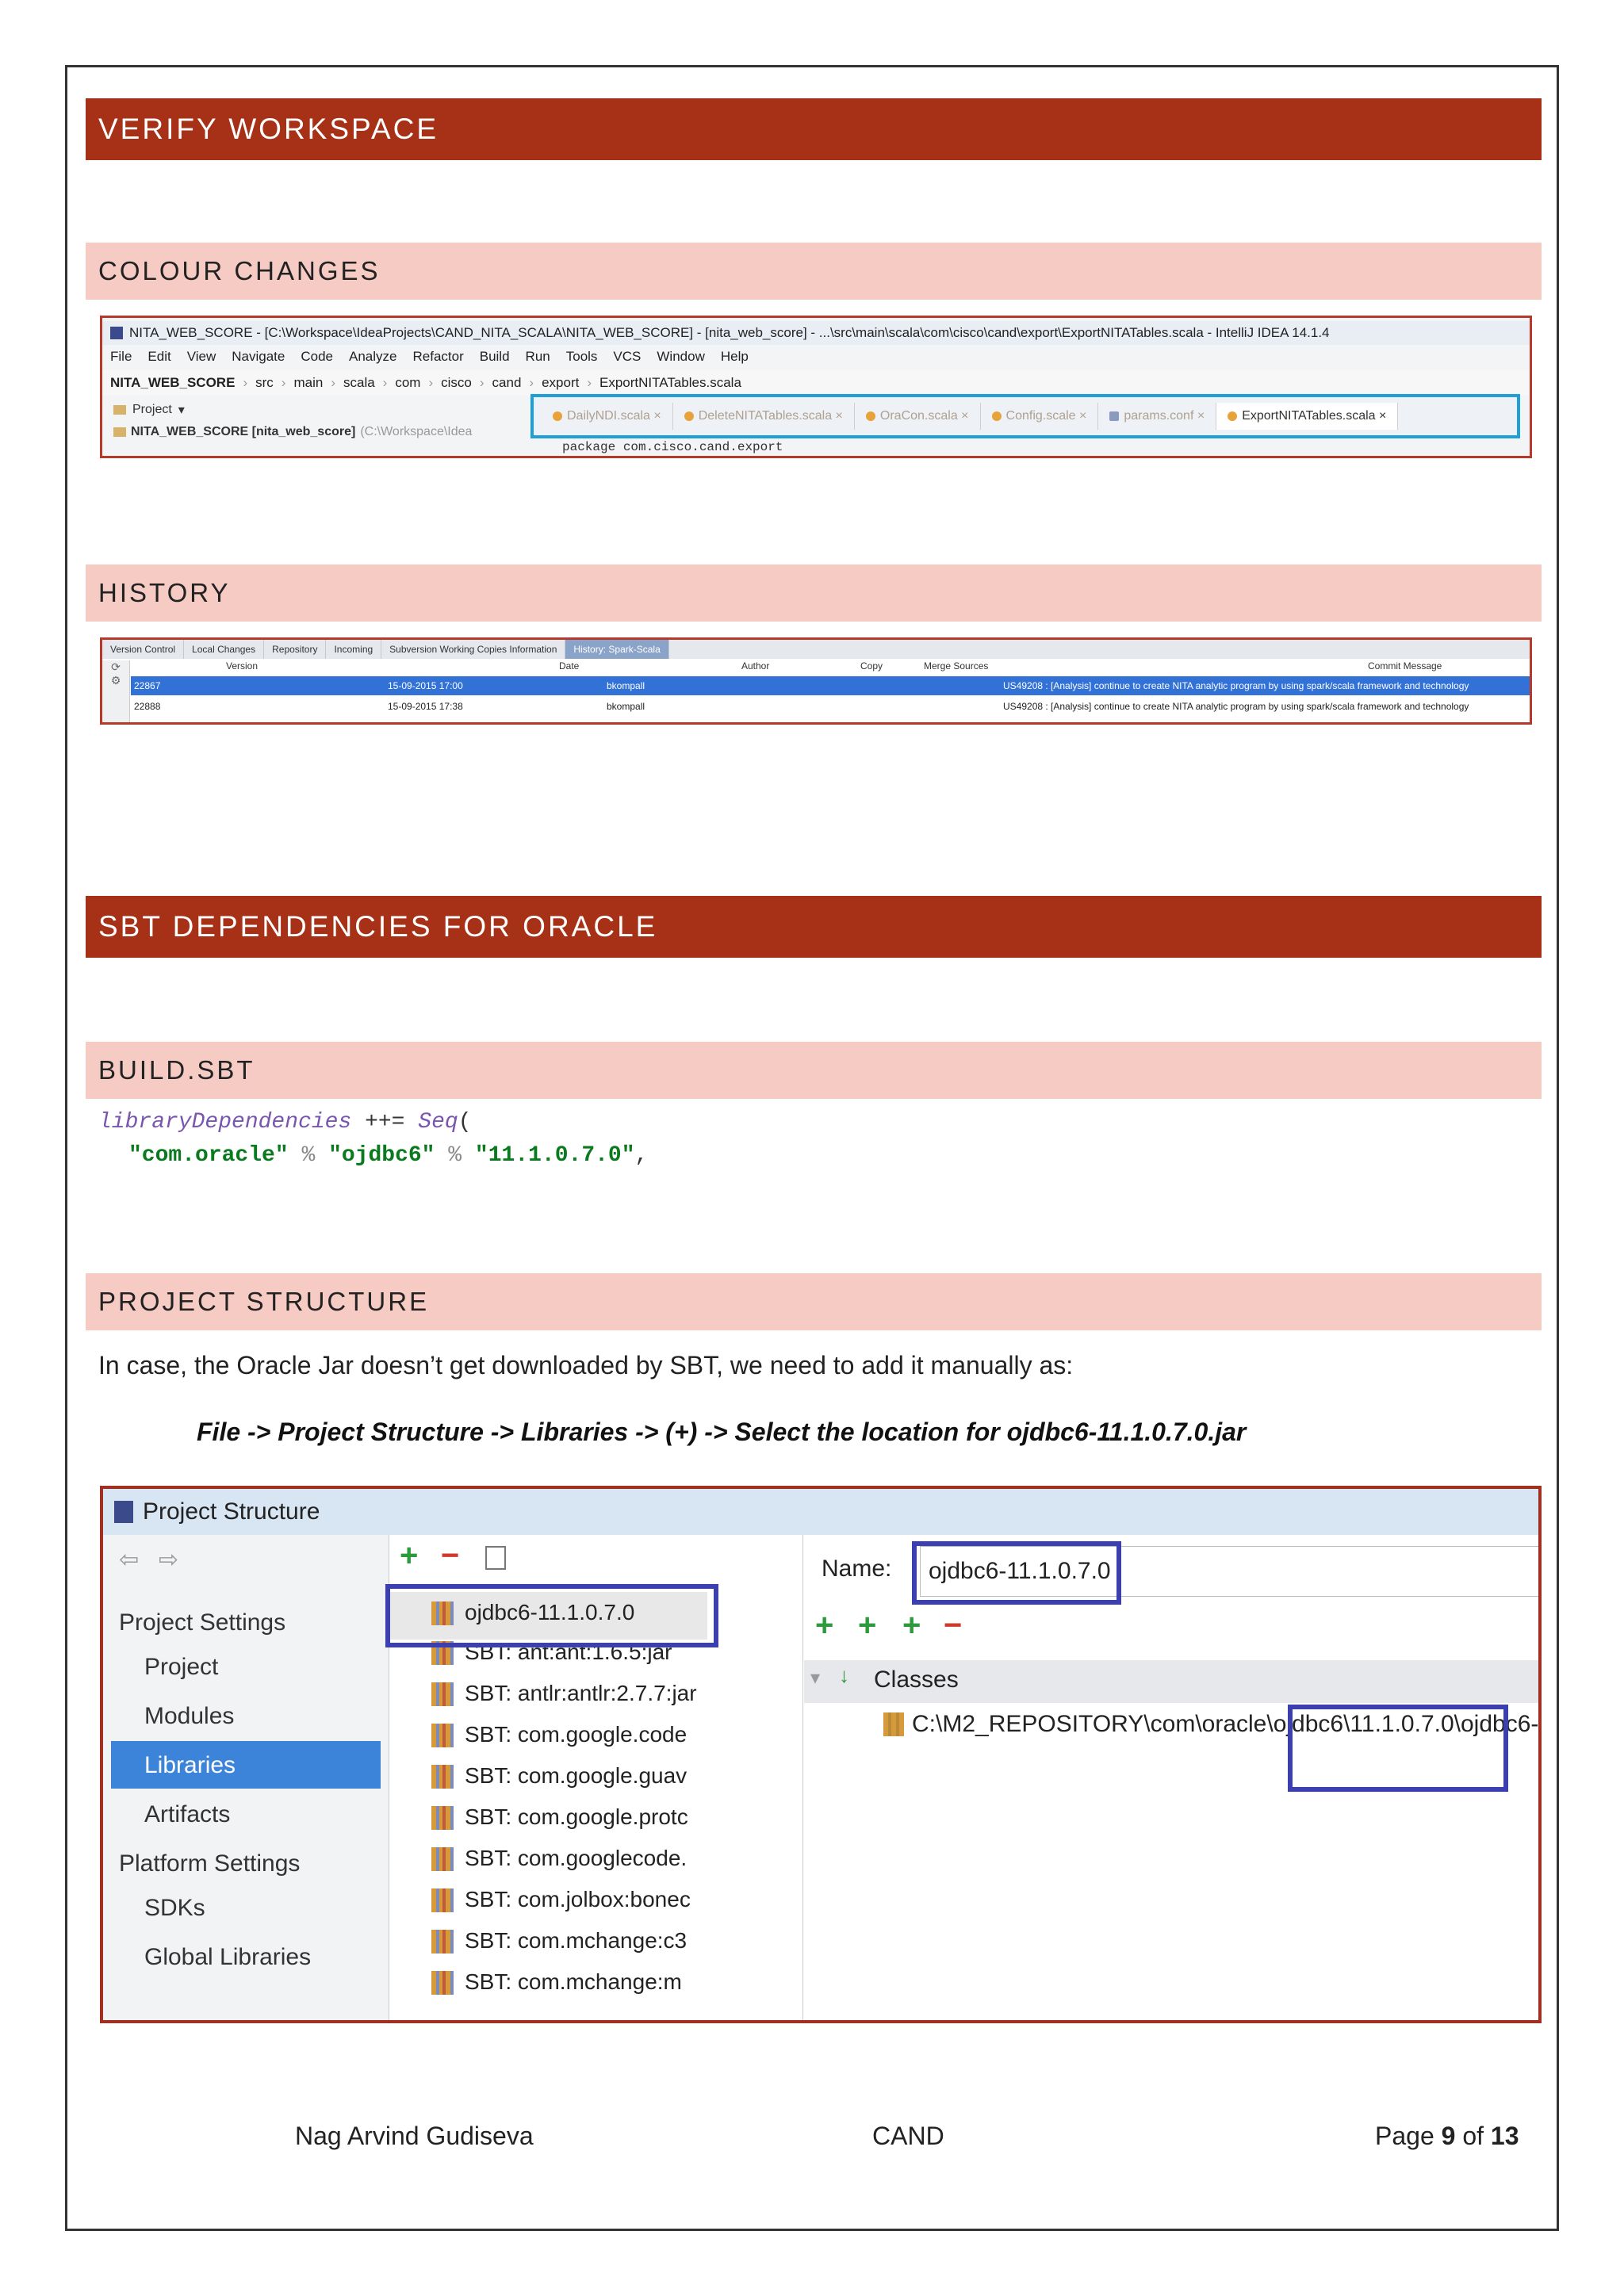  I want to click on breadcrumb-scala: scala, so click(359, 383).